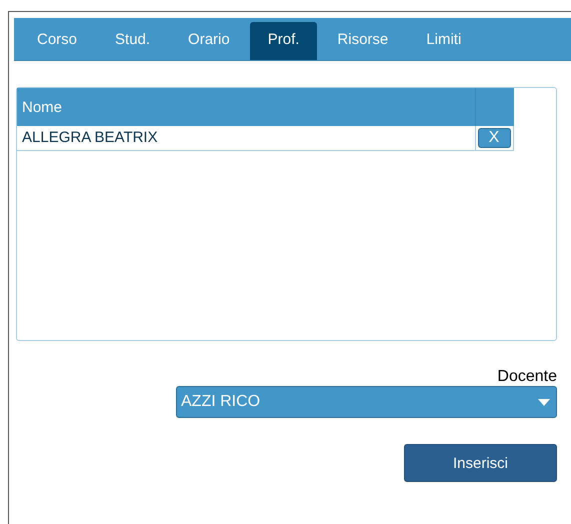 The height and width of the screenshot is (524, 571). What do you see at coordinates (494, 107) in the screenshot?
I see `header-cell` at bounding box center [494, 107].